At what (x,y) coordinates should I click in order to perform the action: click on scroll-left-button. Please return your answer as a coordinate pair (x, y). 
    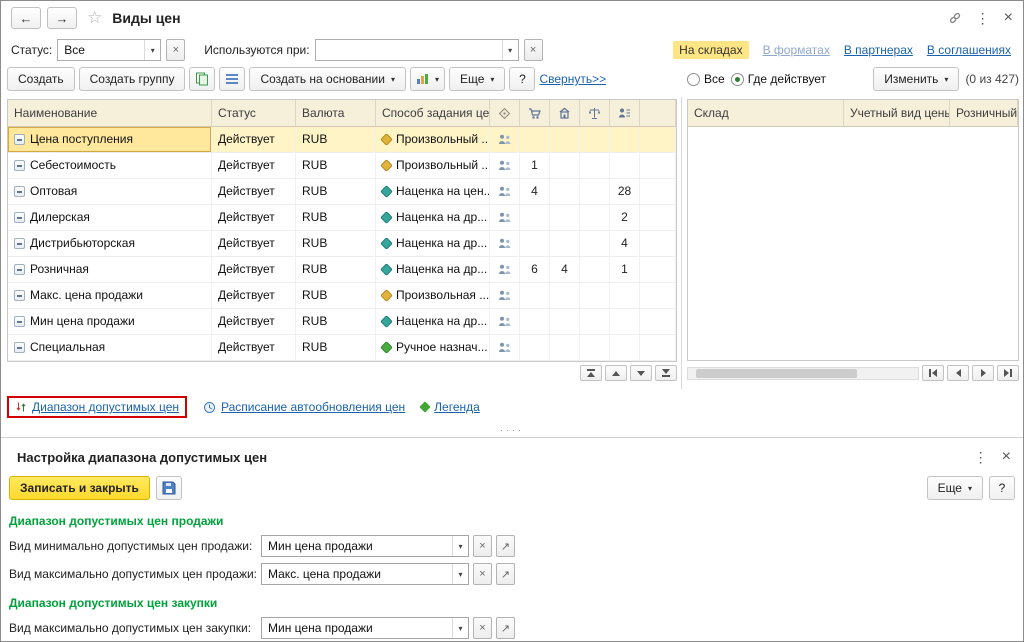
    Looking at the image, I should click on (958, 373).